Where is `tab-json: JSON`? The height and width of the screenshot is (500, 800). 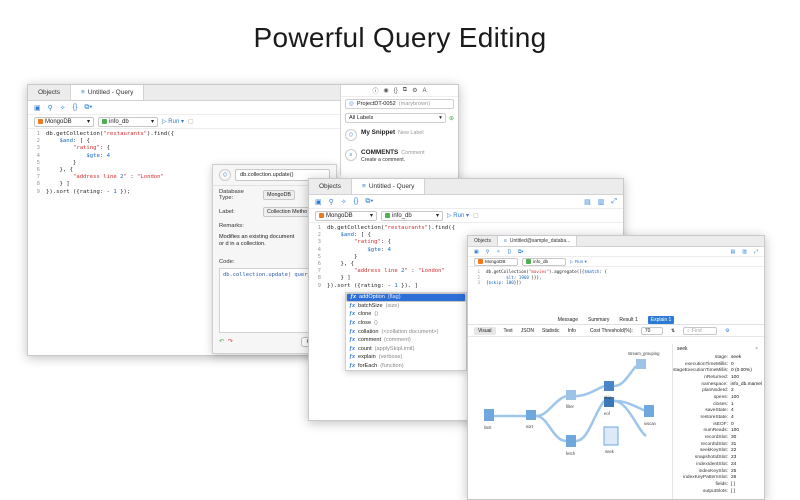 tab-json: JSON is located at coordinates (527, 331).